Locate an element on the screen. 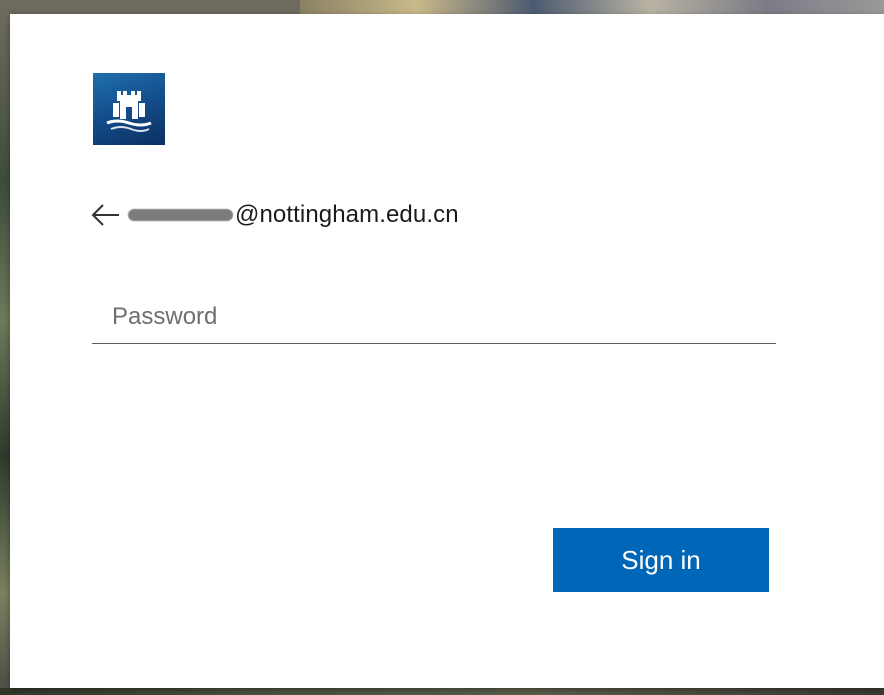 The width and height of the screenshot is (884, 695). redacted-username is located at coordinates (180, 215).